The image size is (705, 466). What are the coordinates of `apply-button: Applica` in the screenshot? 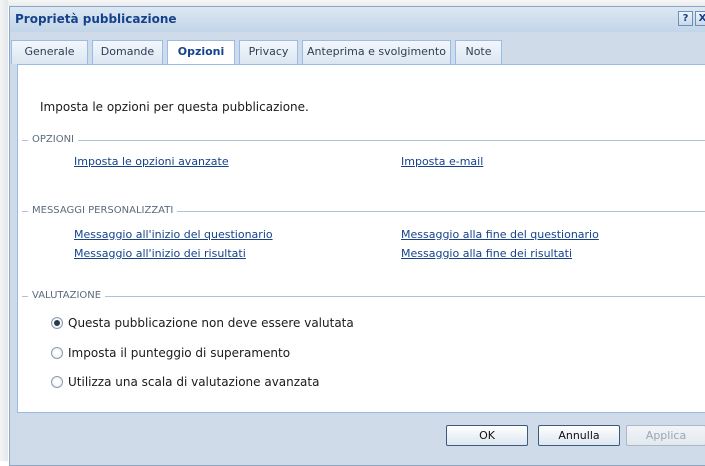 It's located at (665, 435).